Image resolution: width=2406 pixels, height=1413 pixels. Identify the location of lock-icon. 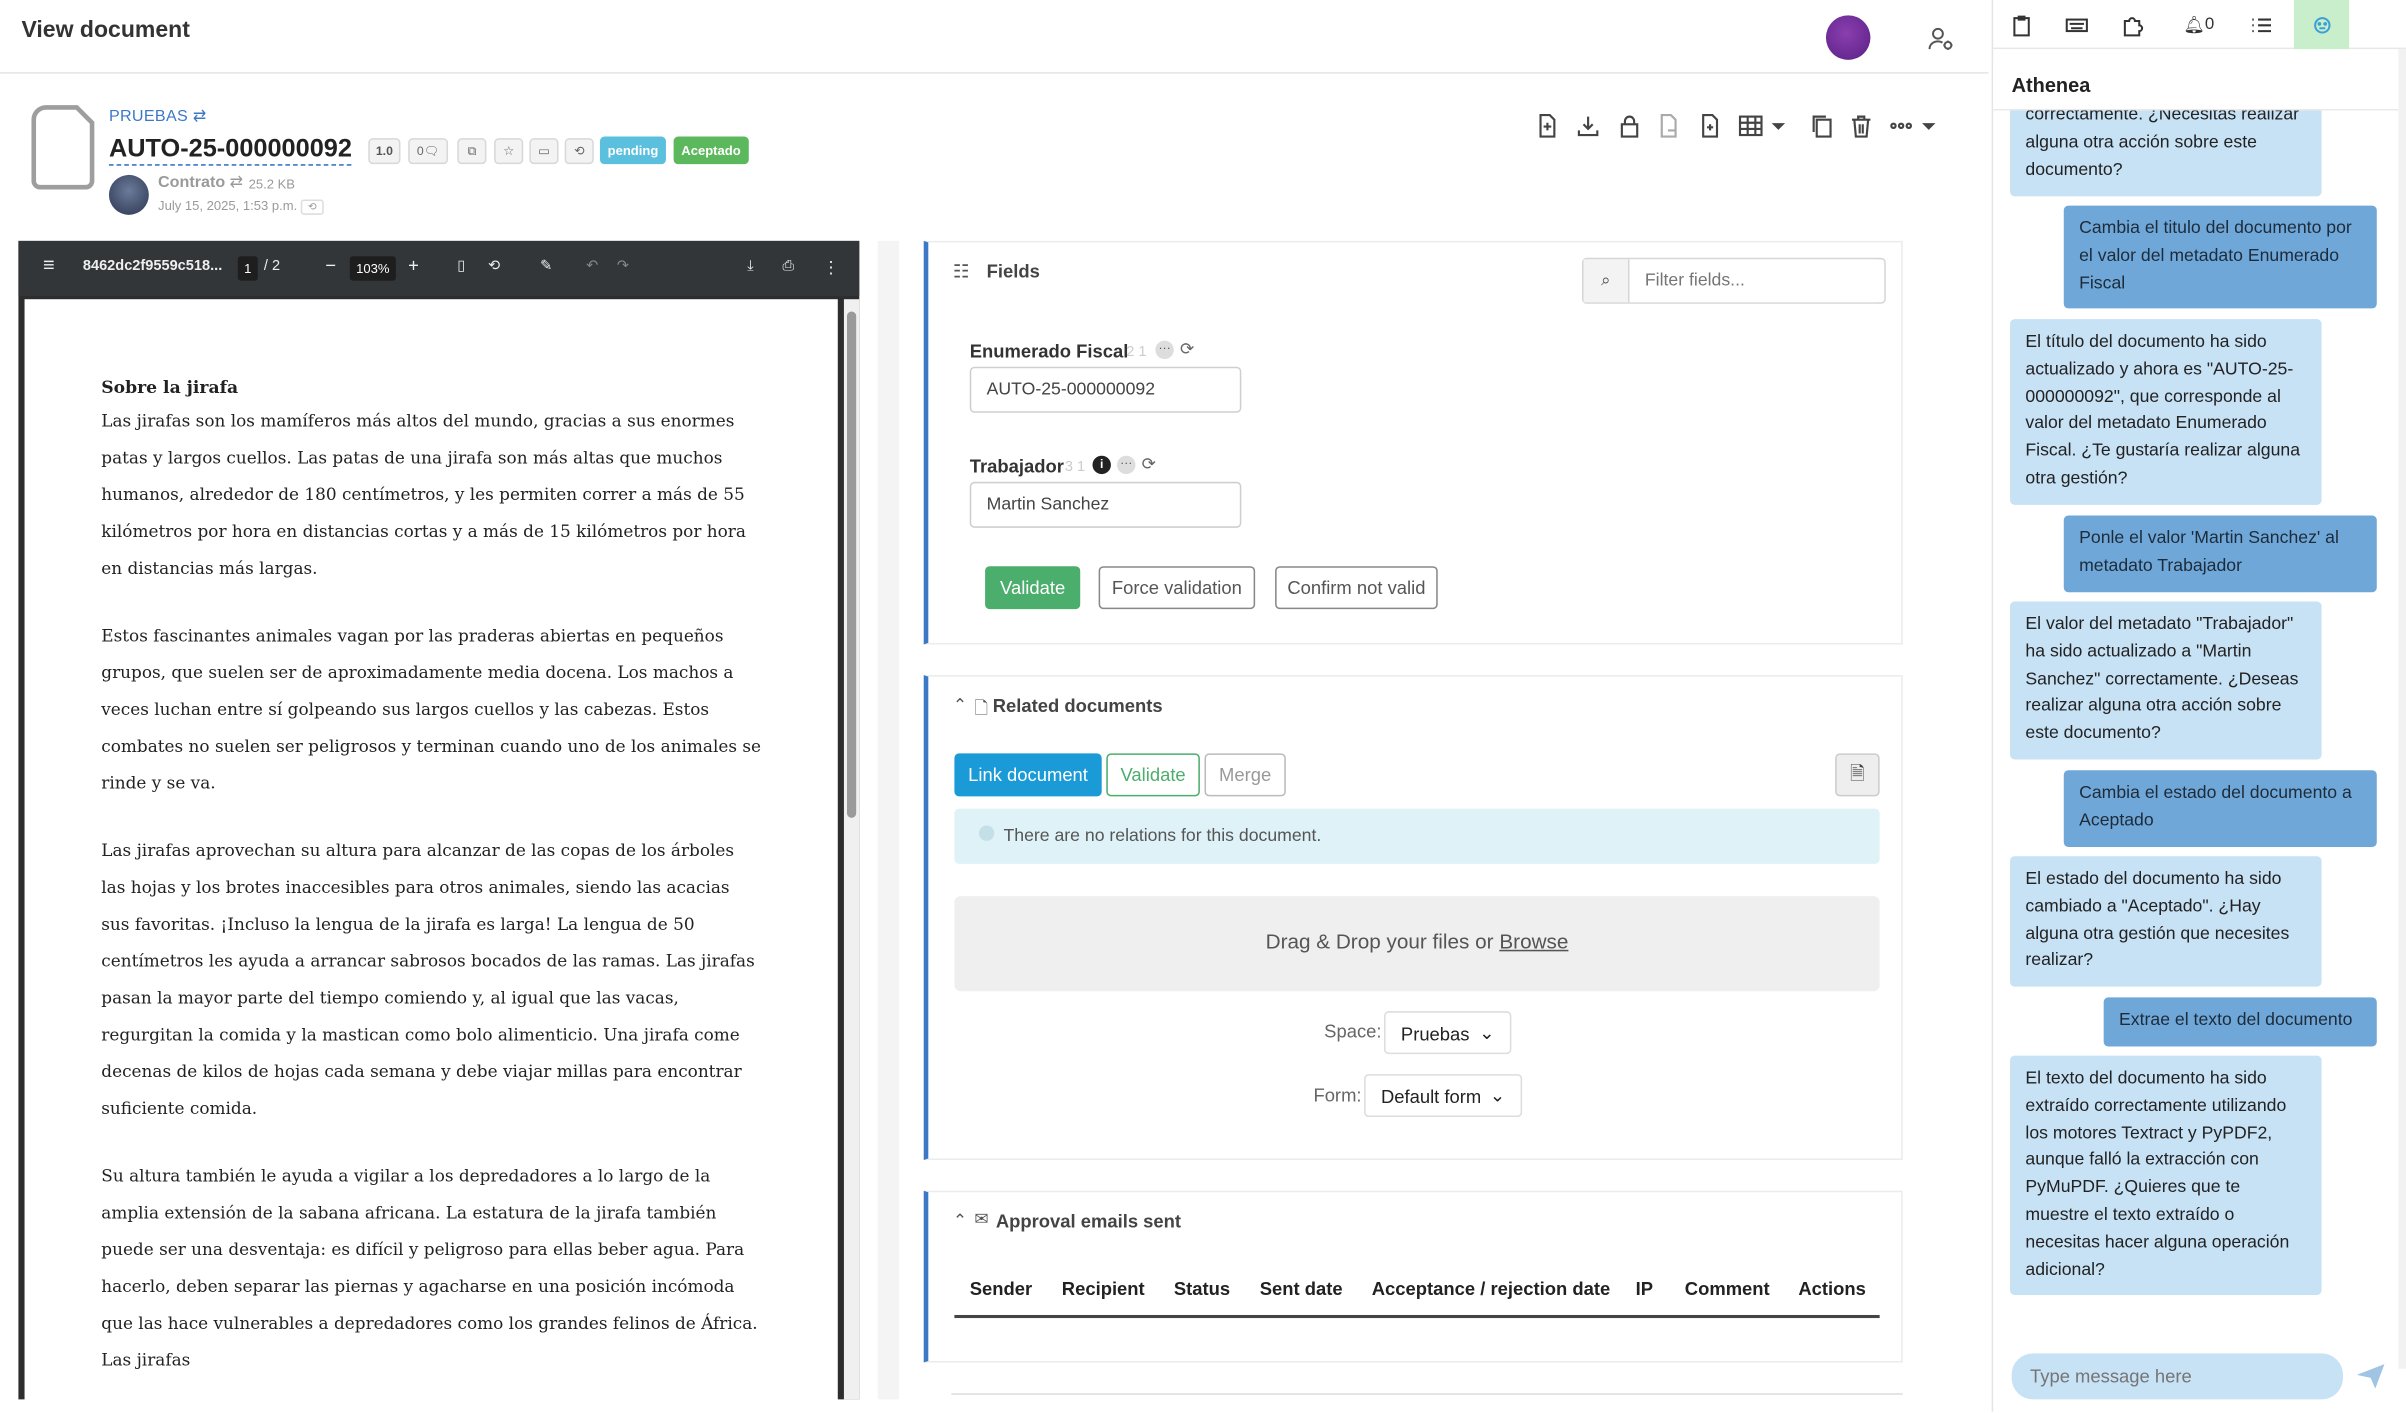
(1629, 125).